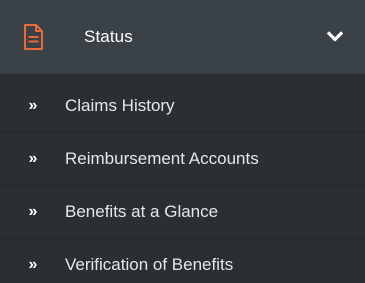 Image resolution: width=365 pixels, height=283 pixels. What do you see at coordinates (120, 105) in the screenshot?
I see `submenu-item-label: Claims History` at bounding box center [120, 105].